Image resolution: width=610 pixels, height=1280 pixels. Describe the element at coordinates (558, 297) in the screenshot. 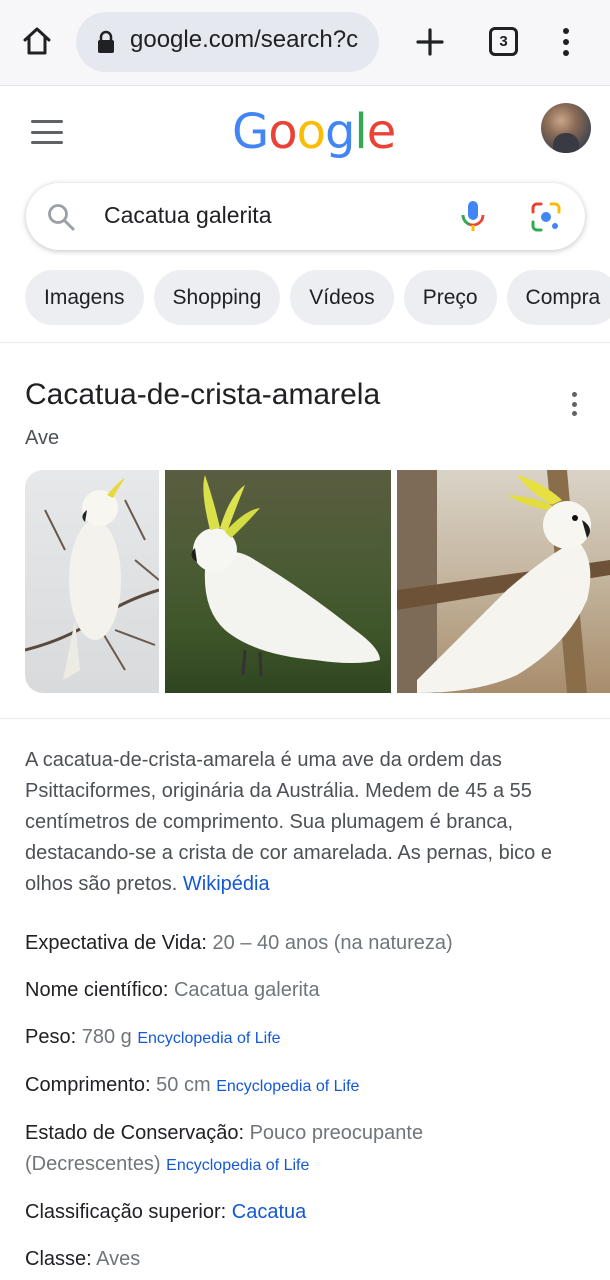

I see `chip-compra: Compra` at that location.